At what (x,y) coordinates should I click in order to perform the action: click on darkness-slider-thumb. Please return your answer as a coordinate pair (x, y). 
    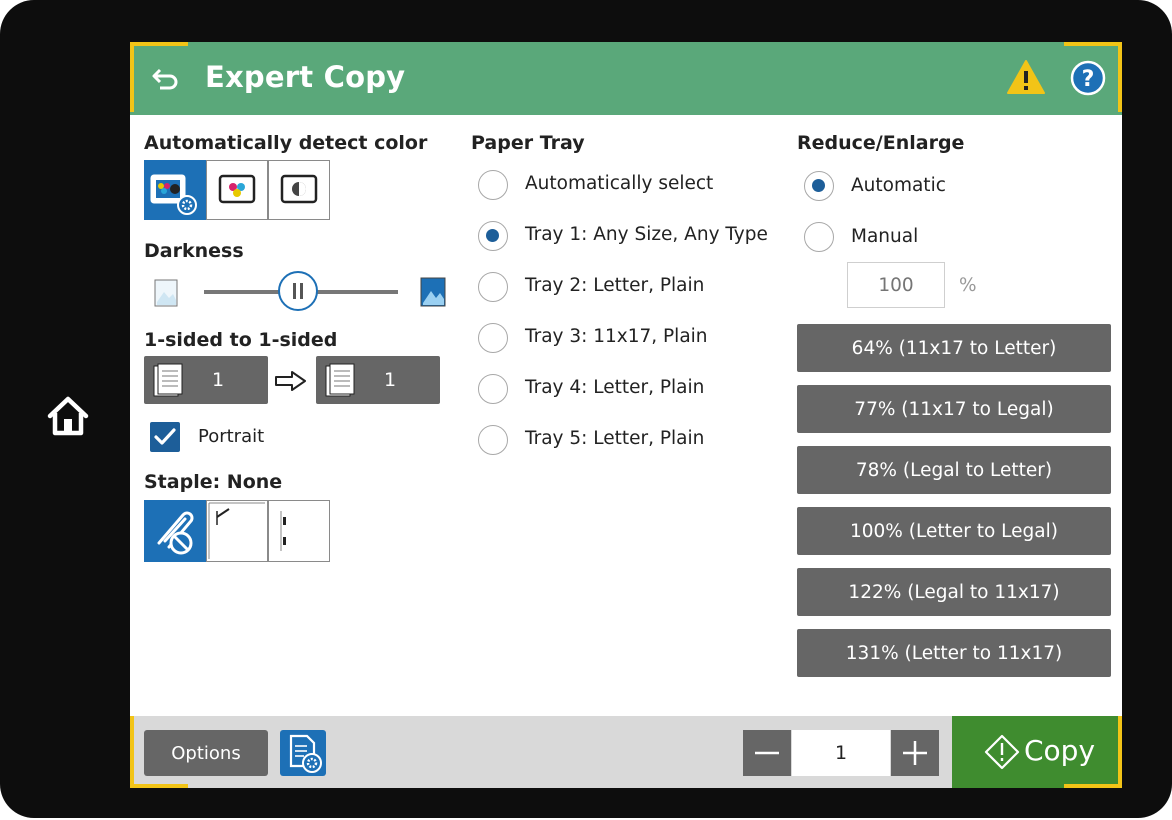
    Looking at the image, I should click on (298, 291).